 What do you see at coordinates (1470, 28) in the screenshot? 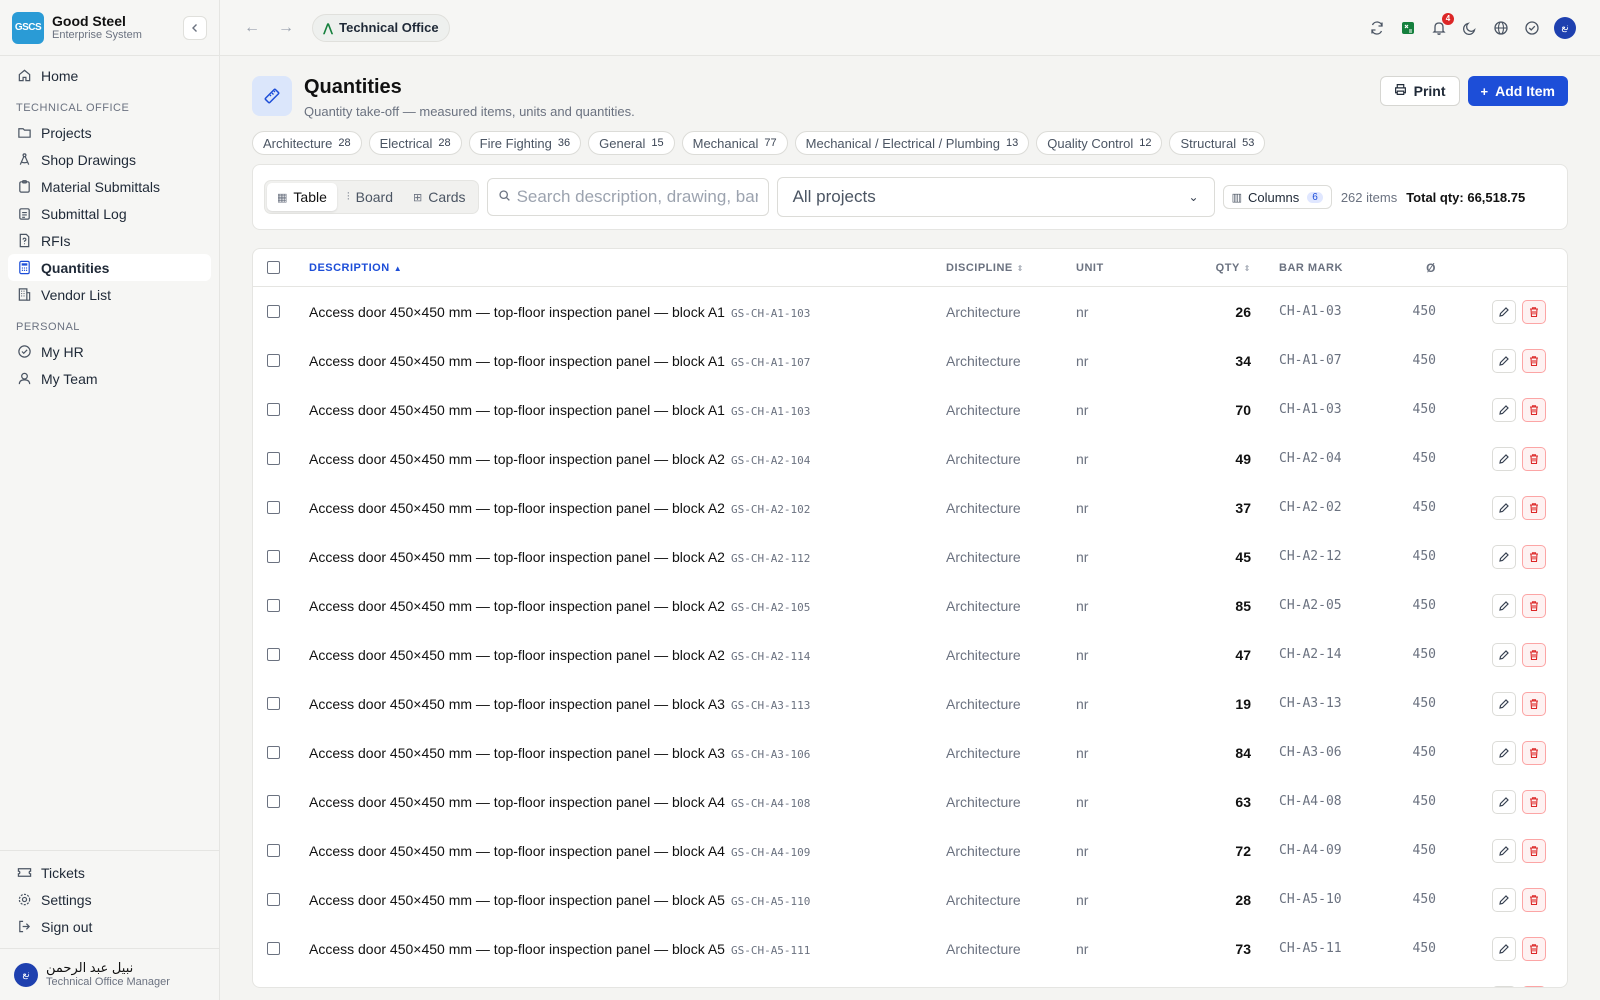
I see `moon-icon` at bounding box center [1470, 28].